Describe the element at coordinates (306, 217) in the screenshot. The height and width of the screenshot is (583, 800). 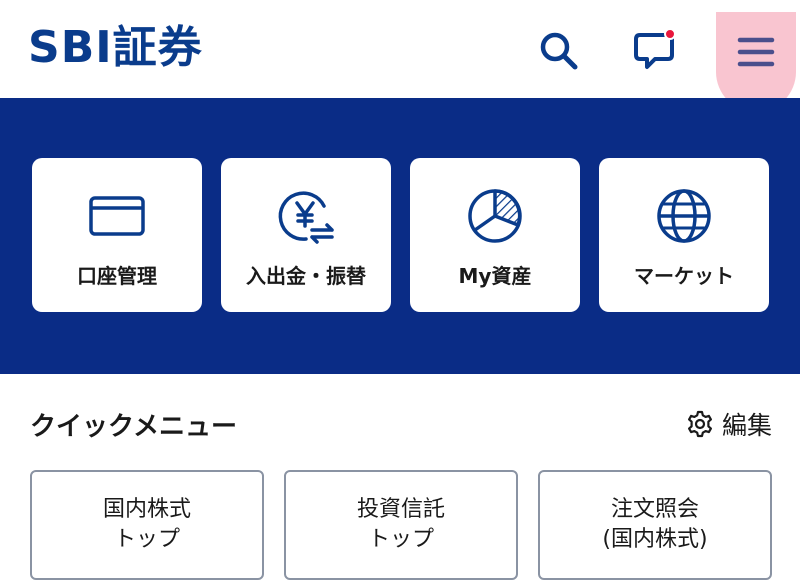
I see `yen-transfer-icon` at that location.